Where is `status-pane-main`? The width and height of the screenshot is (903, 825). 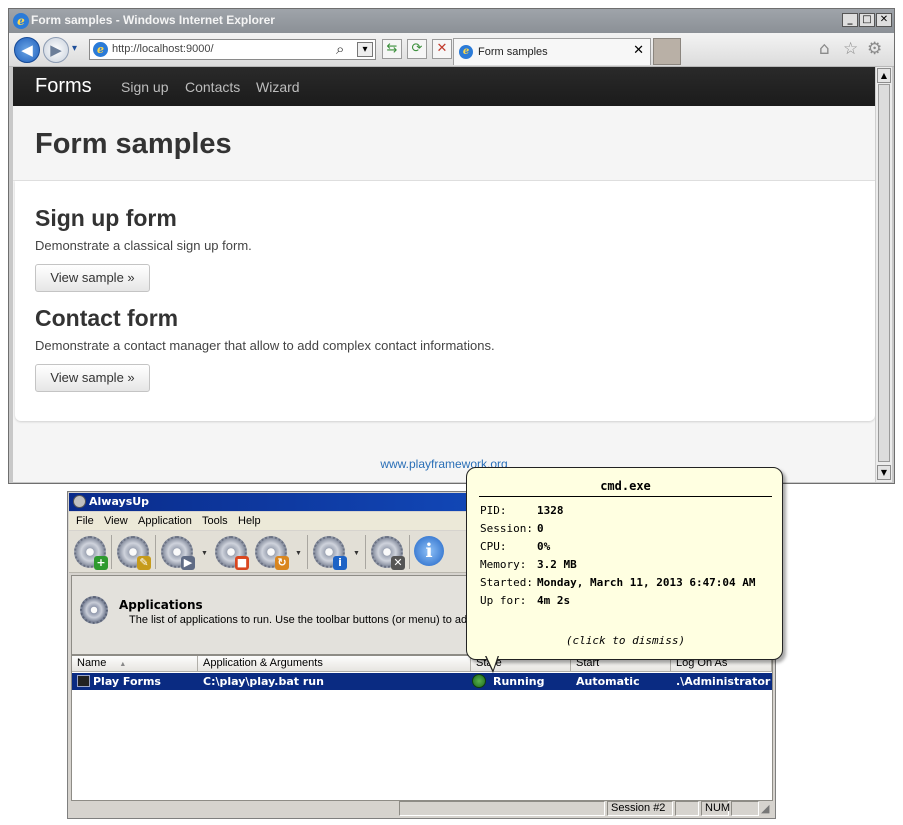 status-pane-main is located at coordinates (502, 808).